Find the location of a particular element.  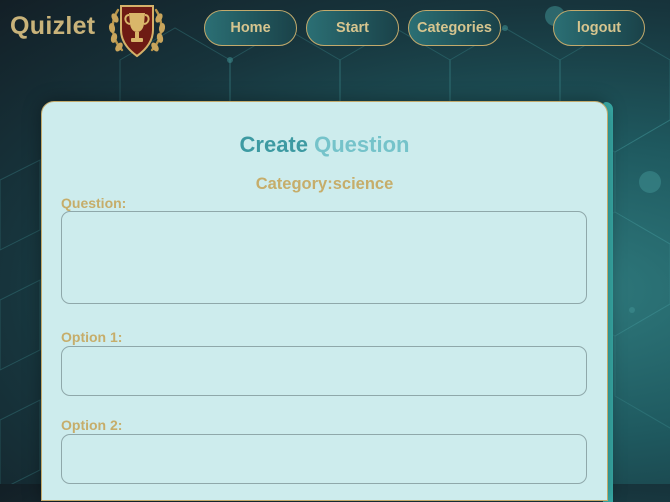

home-button: Home is located at coordinates (250, 28).